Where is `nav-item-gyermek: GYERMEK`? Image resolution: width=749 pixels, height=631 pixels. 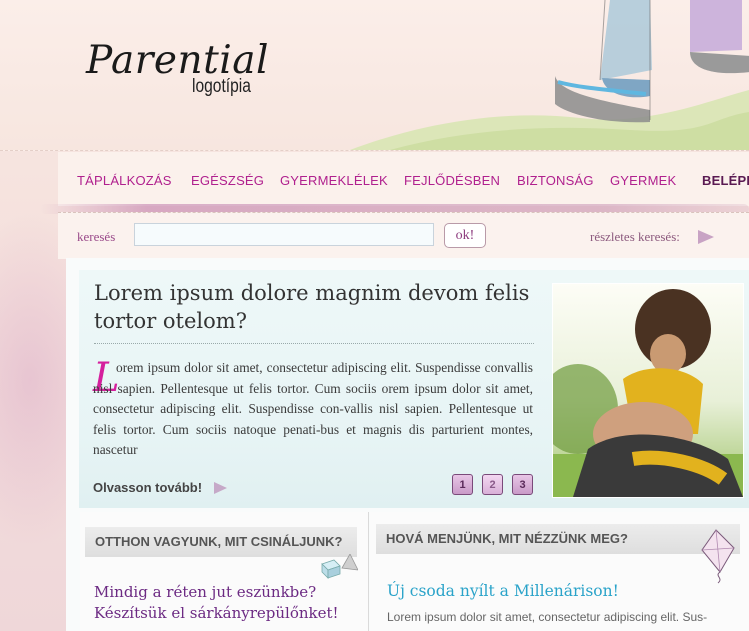
nav-item-gyermek: GYERMEK is located at coordinates (643, 180).